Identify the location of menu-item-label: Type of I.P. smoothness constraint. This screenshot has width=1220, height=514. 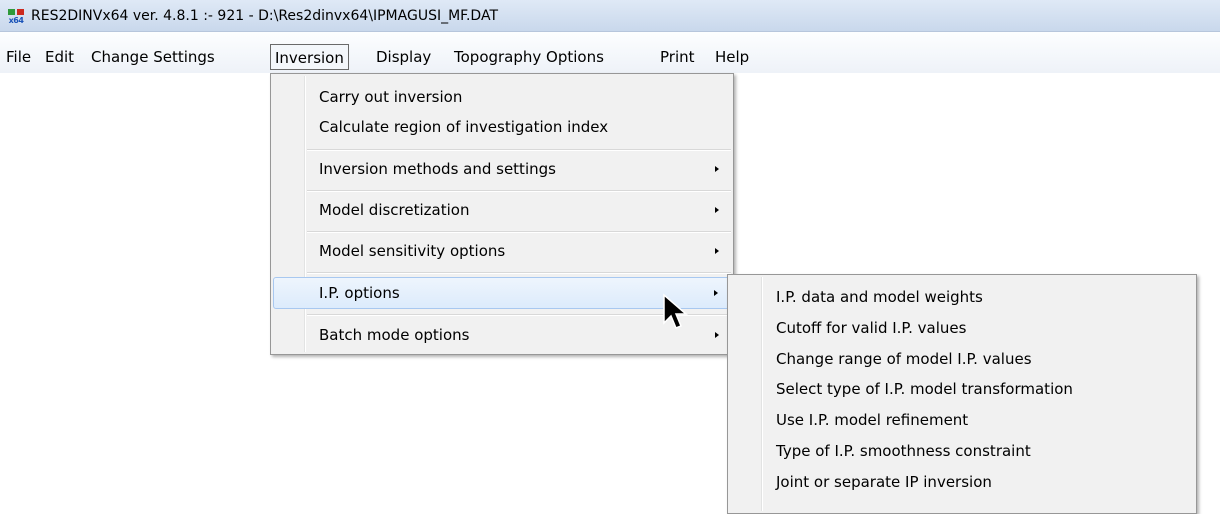
(903, 451).